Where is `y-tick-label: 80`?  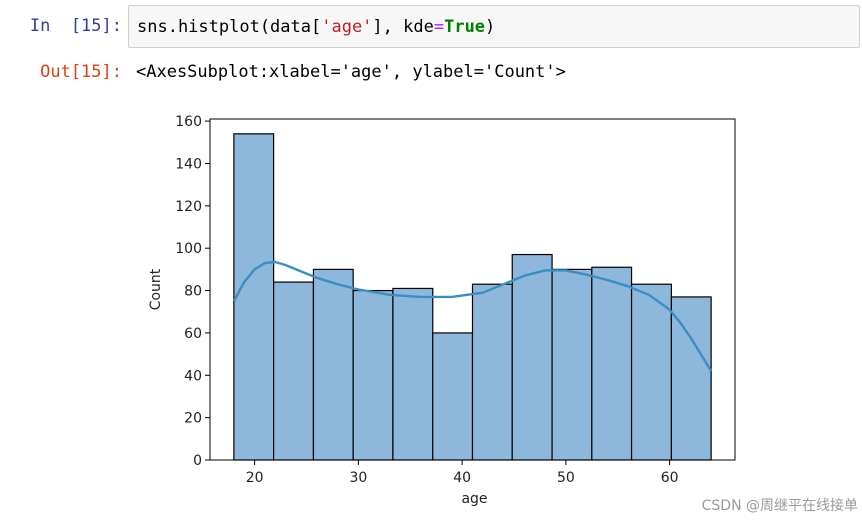 y-tick-label: 80 is located at coordinates (193, 292).